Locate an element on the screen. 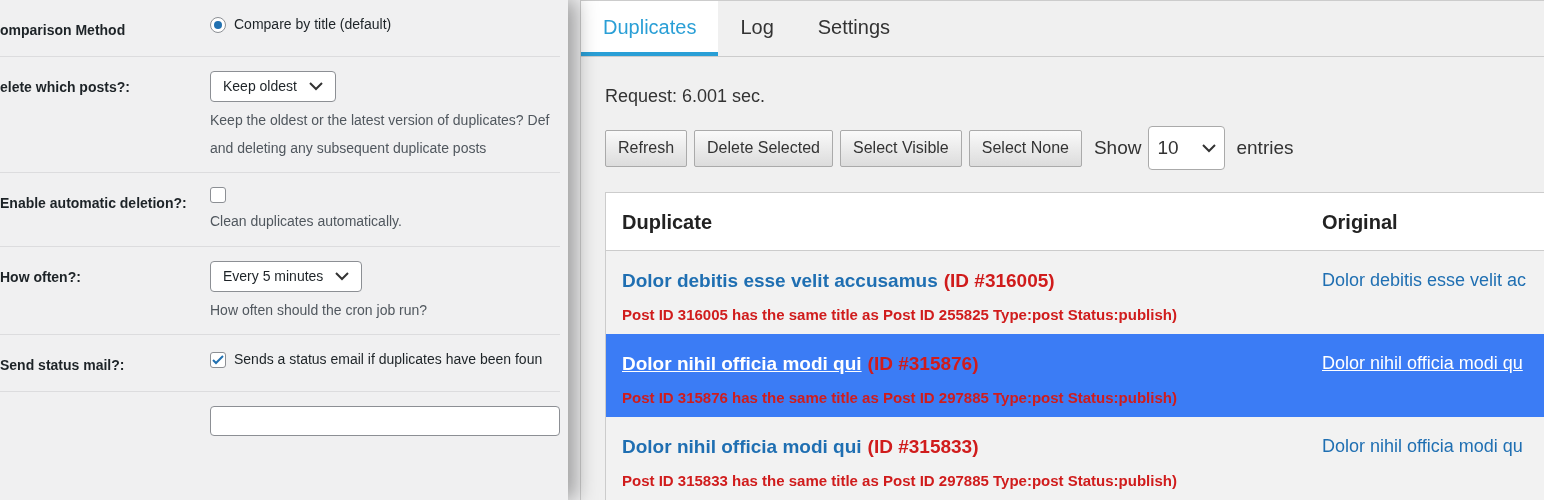 The width and height of the screenshot is (1544, 500). entries-label: entries is located at coordinates (1265, 147).